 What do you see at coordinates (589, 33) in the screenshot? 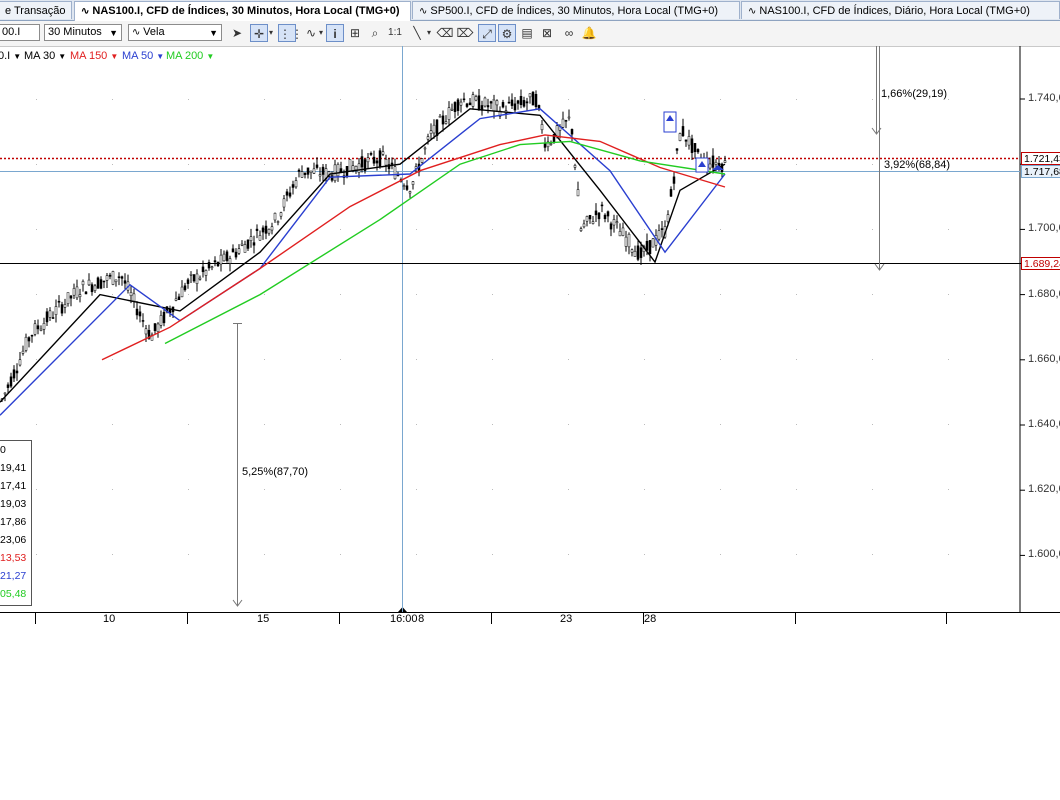
I see `alert-bell-icon: 🔔` at bounding box center [589, 33].